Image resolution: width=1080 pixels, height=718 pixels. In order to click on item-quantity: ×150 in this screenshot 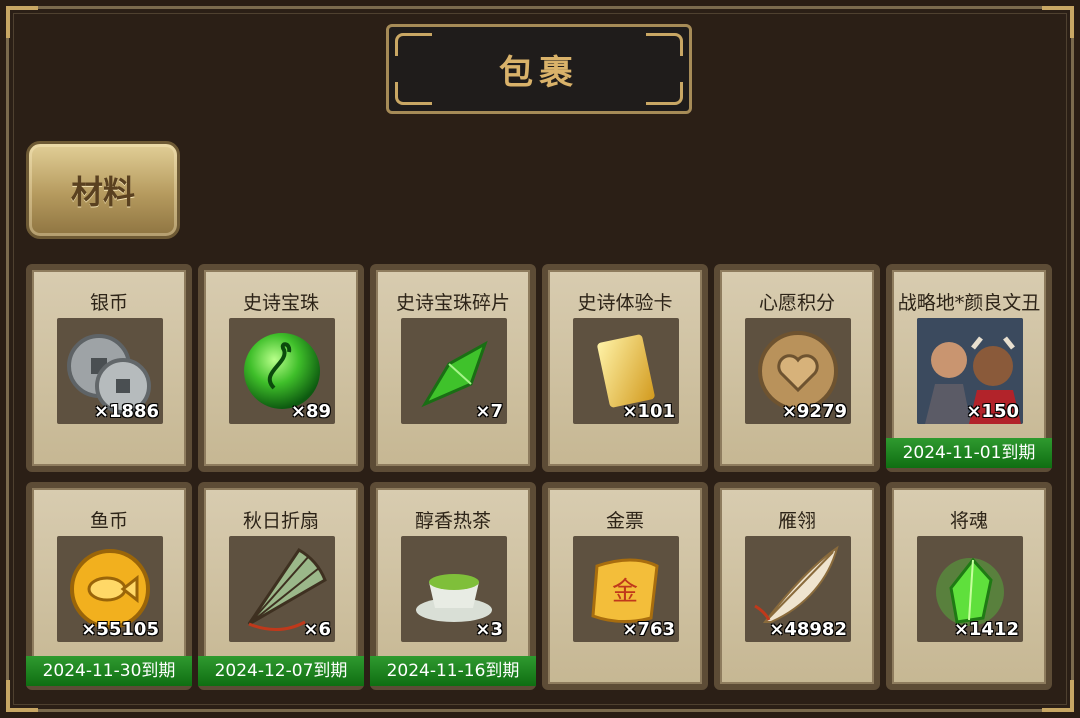, I will do `click(992, 411)`.